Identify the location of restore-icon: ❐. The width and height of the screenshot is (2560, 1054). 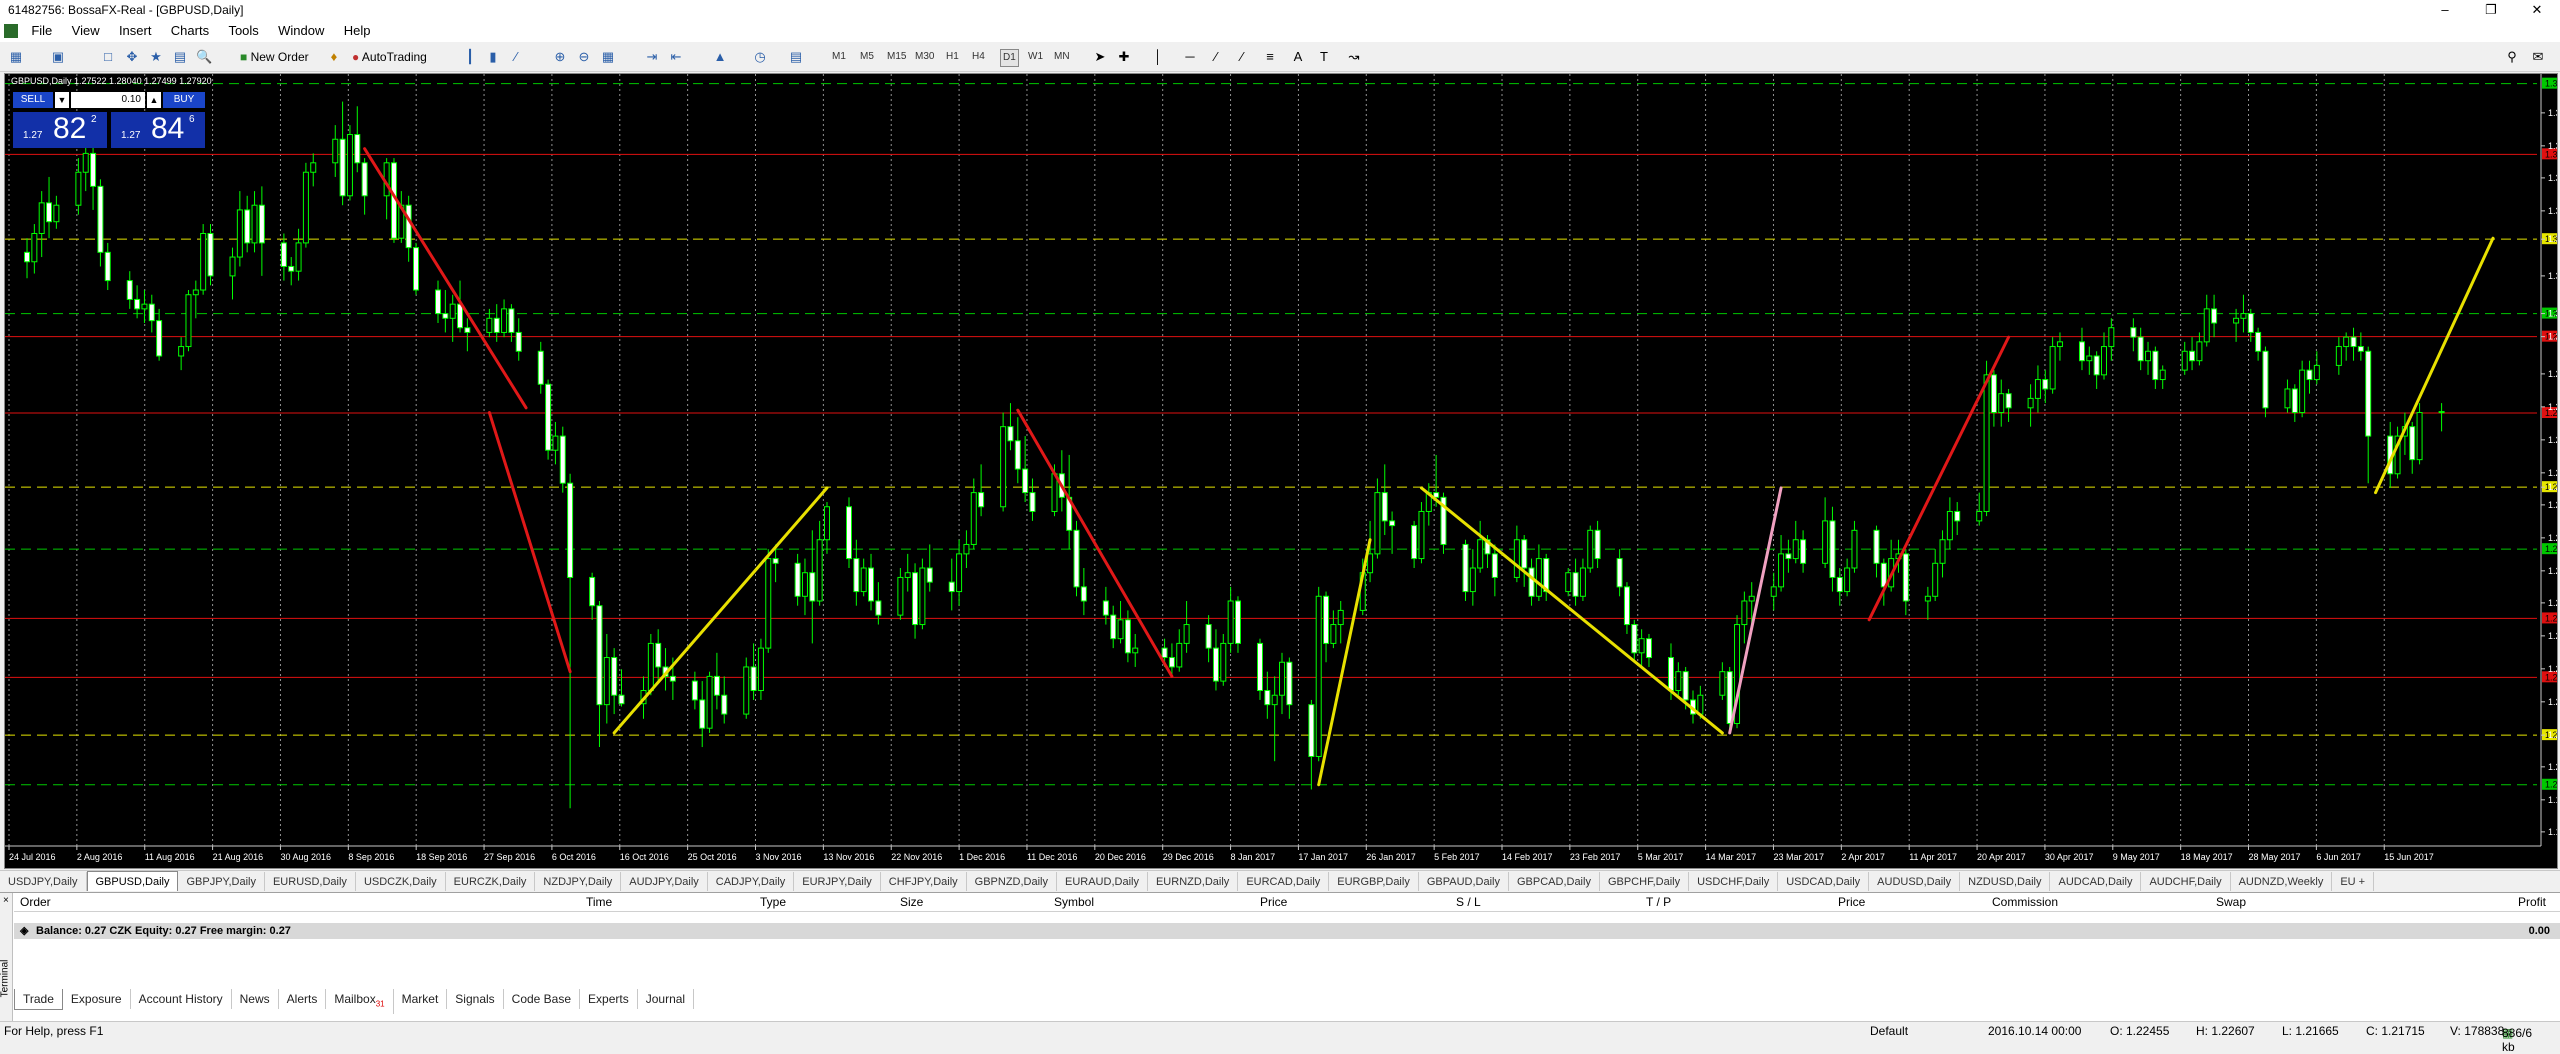
(2491, 10).